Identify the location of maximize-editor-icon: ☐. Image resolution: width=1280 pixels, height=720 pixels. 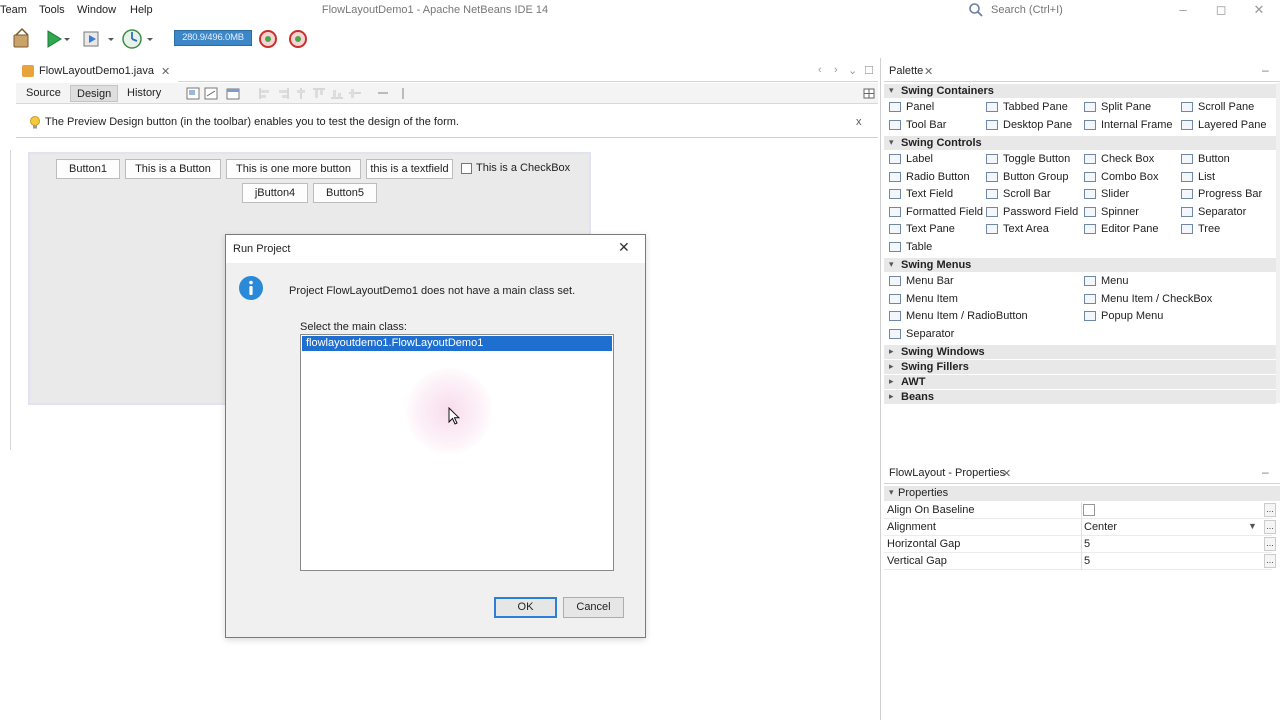
(869, 70).